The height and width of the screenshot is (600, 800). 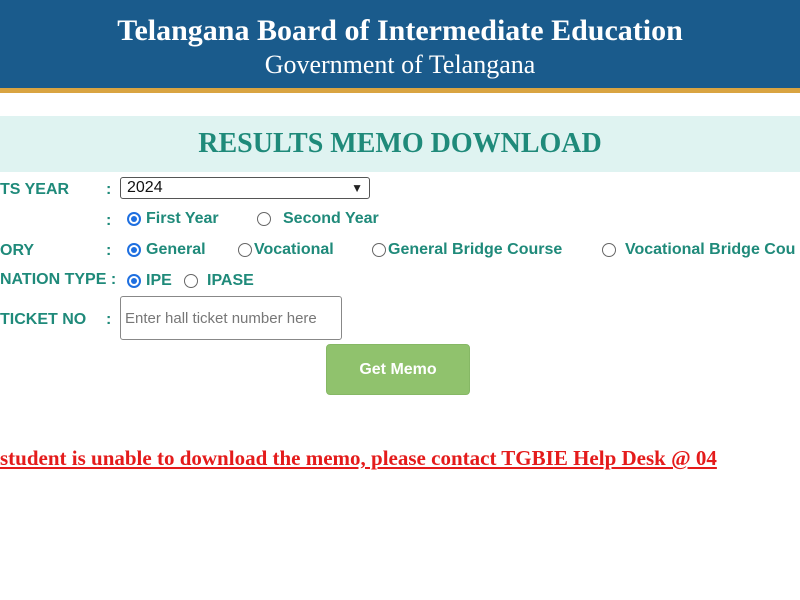 I want to click on results-year-selected: 2024, so click(x=145, y=187).